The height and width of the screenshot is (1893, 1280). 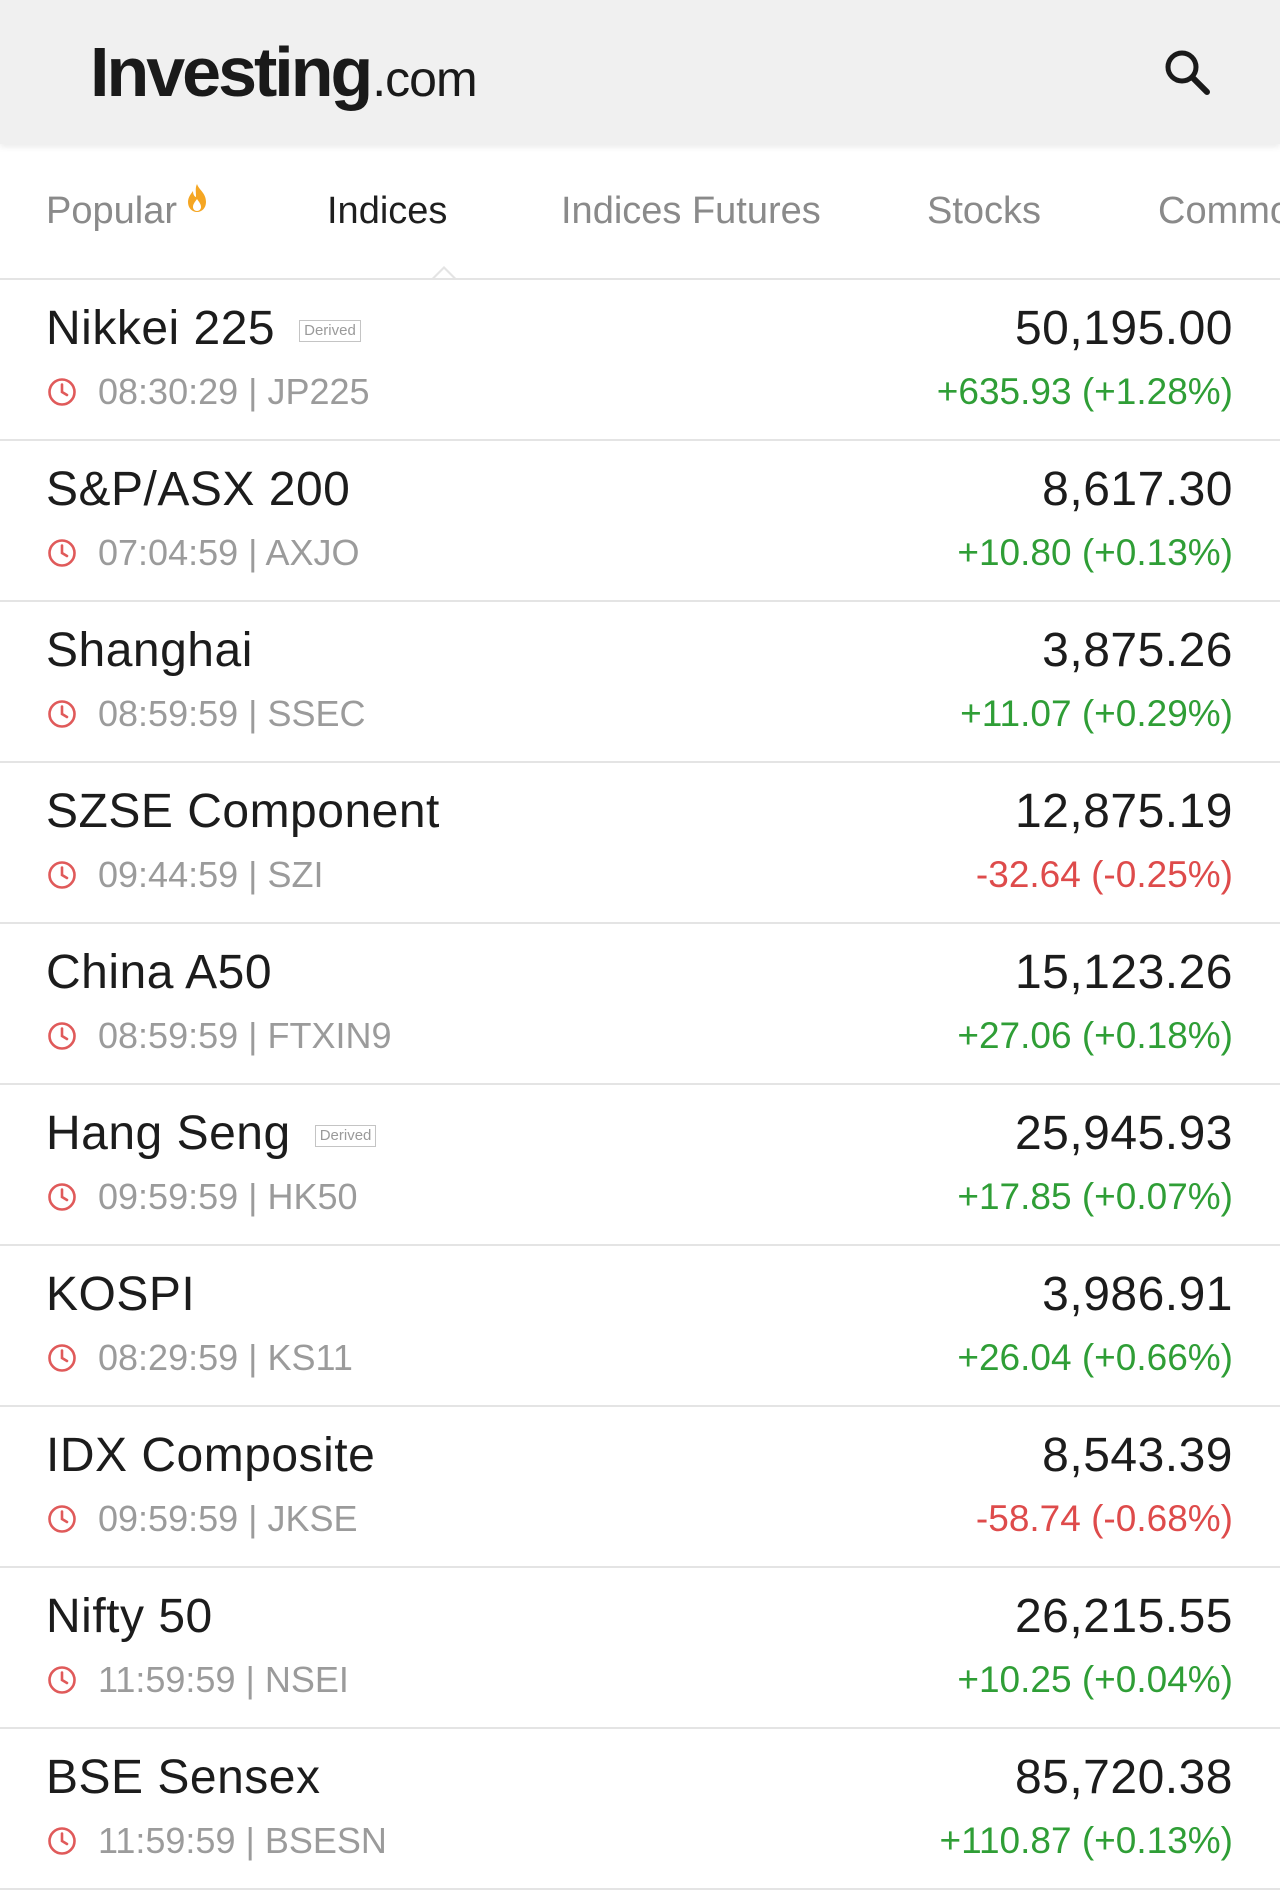 I want to click on time-symbol-text: 11:59:59 | BSESN, so click(x=242, y=1840).